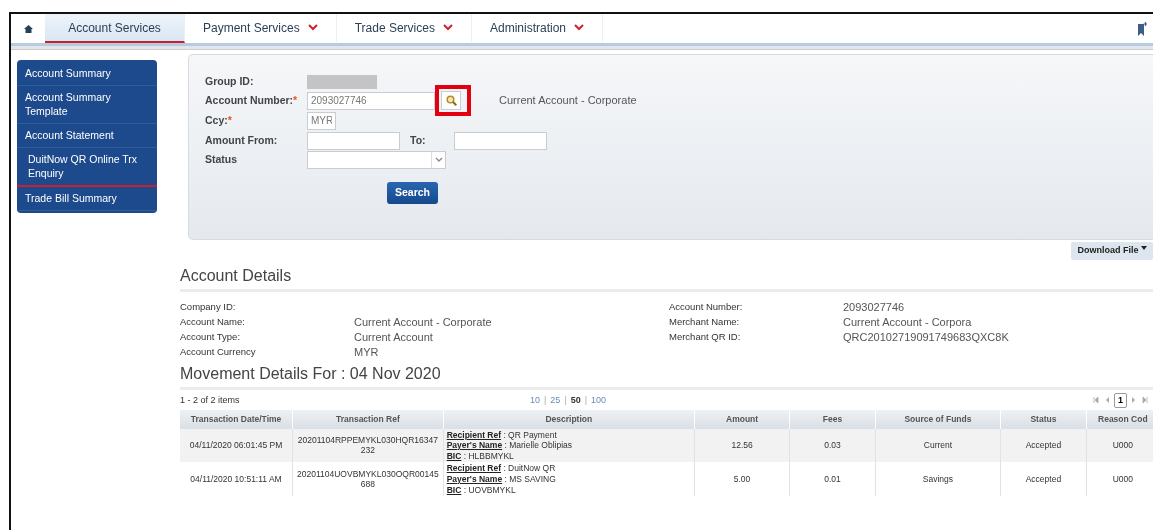 This screenshot has width=1153, height=530. What do you see at coordinates (376, 159) in the screenshot?
I see `status-select` at bounding box center [376, 159].